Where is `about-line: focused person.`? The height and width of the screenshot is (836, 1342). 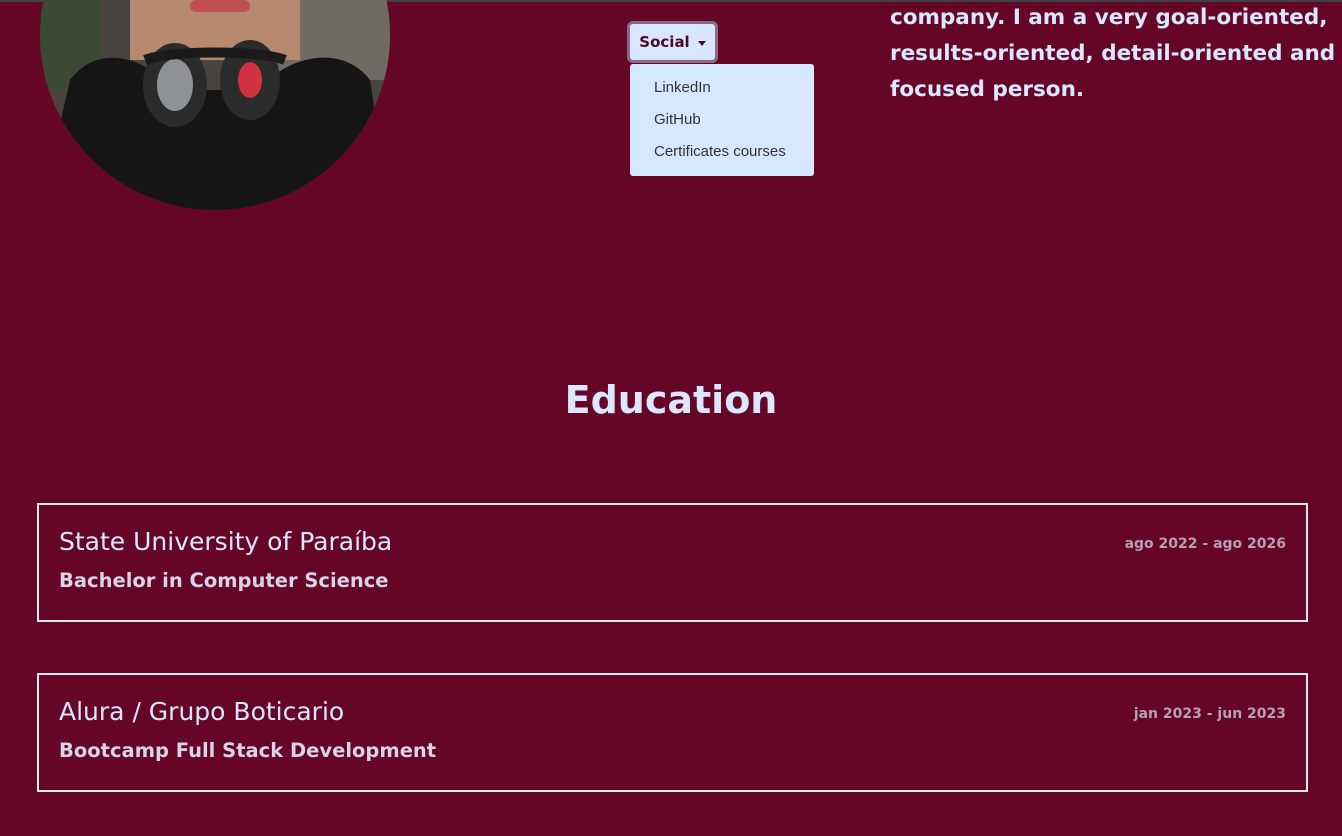 about-line: focused person. is located at coordinates (987, 89).